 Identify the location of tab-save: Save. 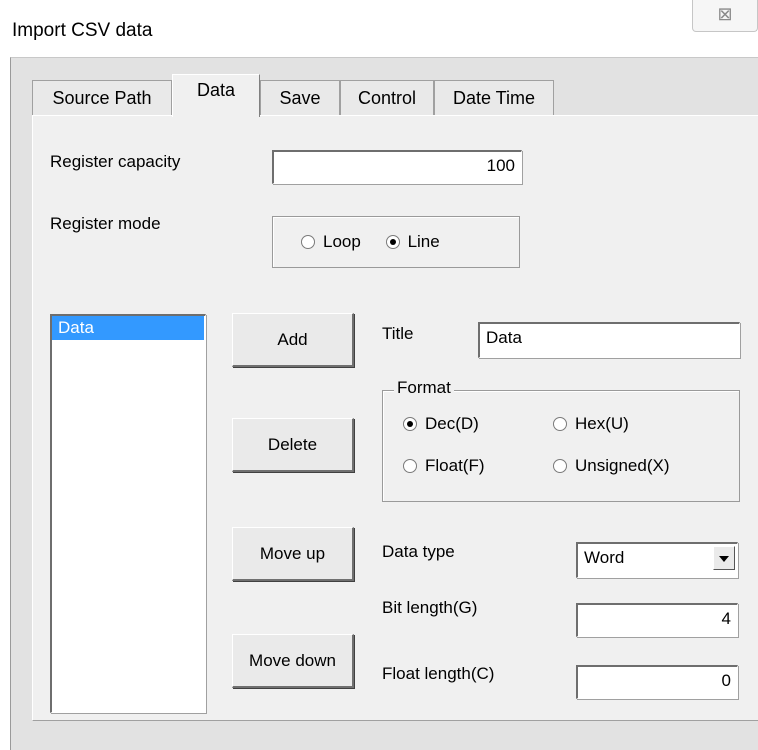
(300, 98).